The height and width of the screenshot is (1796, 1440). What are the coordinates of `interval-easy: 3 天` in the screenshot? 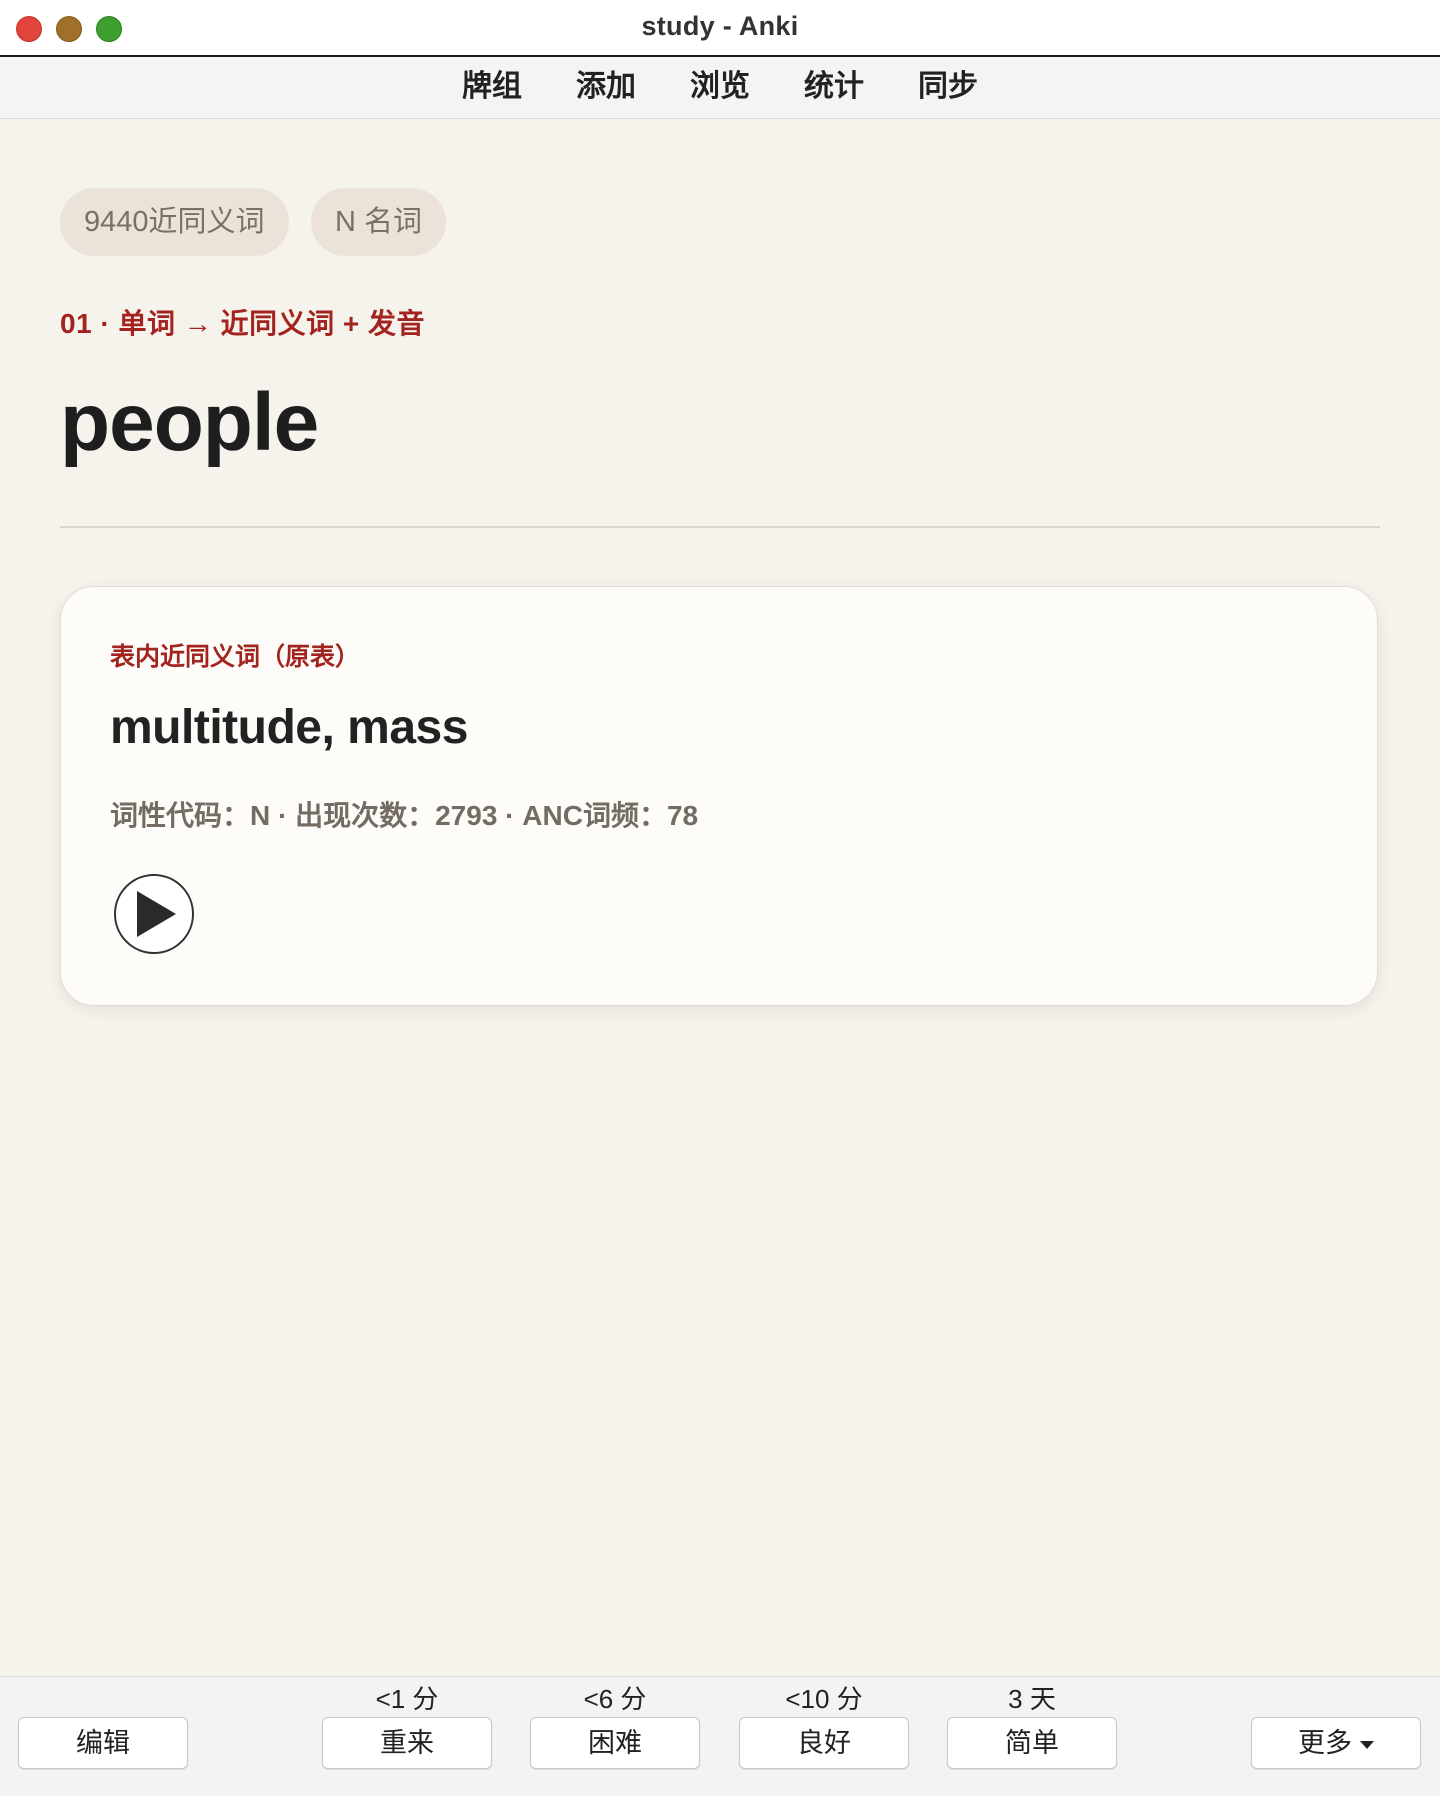 It's located at (1032, 1699).